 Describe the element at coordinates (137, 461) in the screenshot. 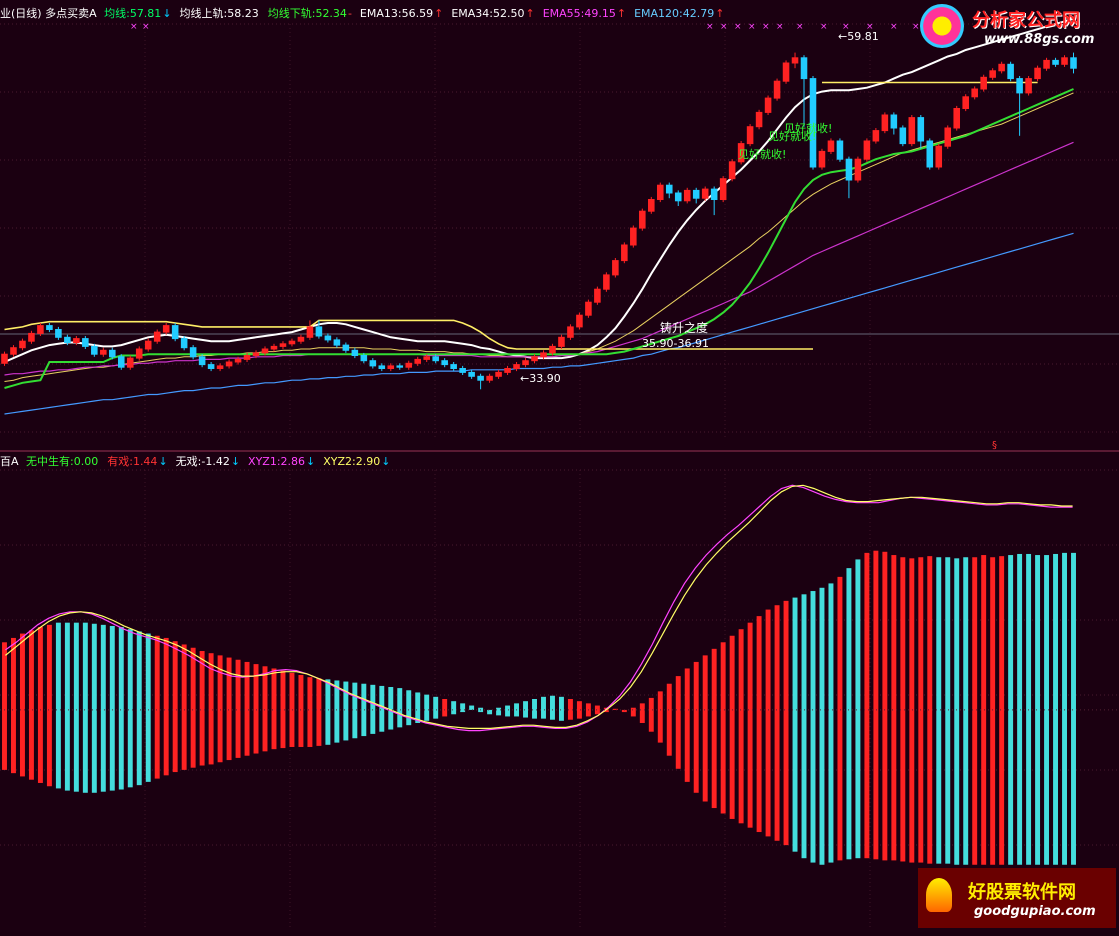

I see `bottom-header-item-1: 有戏:1.44↓` at that location.